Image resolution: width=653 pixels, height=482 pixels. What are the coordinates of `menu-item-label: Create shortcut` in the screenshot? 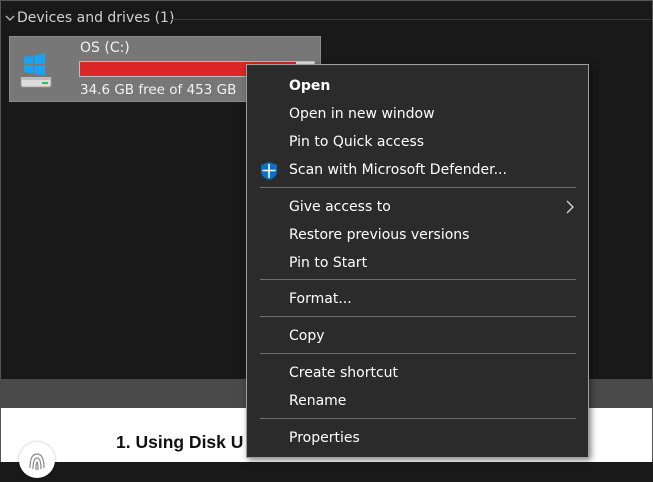 It's located at (344, 373).